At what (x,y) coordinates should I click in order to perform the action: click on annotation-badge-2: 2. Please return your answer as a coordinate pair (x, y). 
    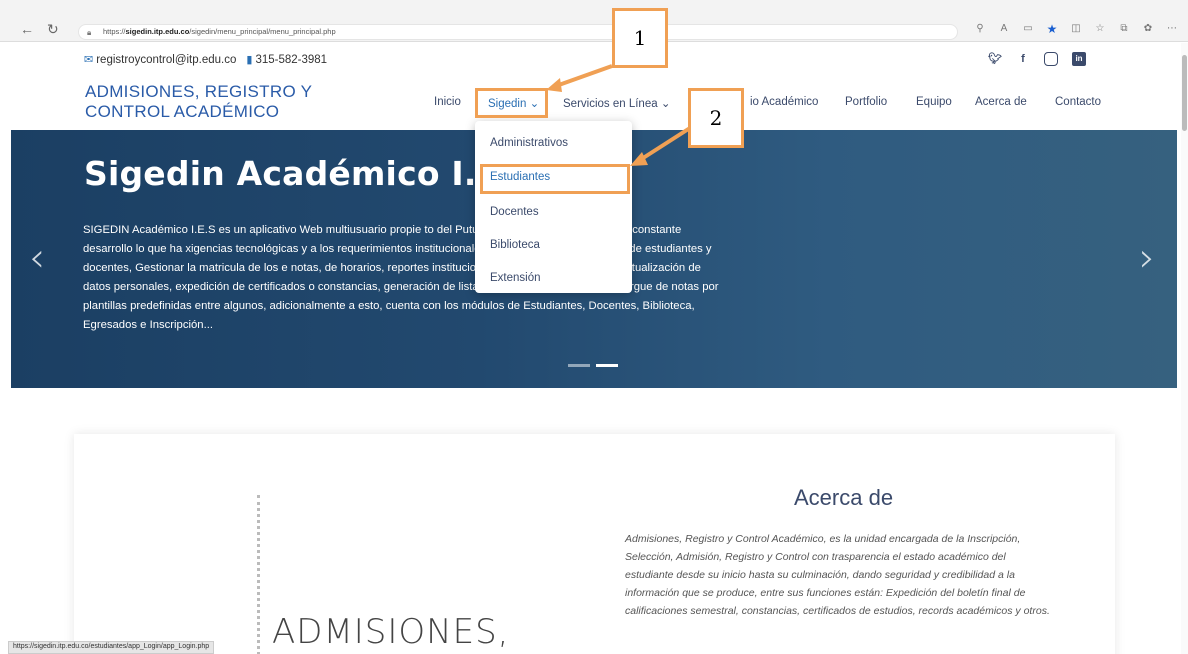
    Looking at the image, I should click on (716, 118).